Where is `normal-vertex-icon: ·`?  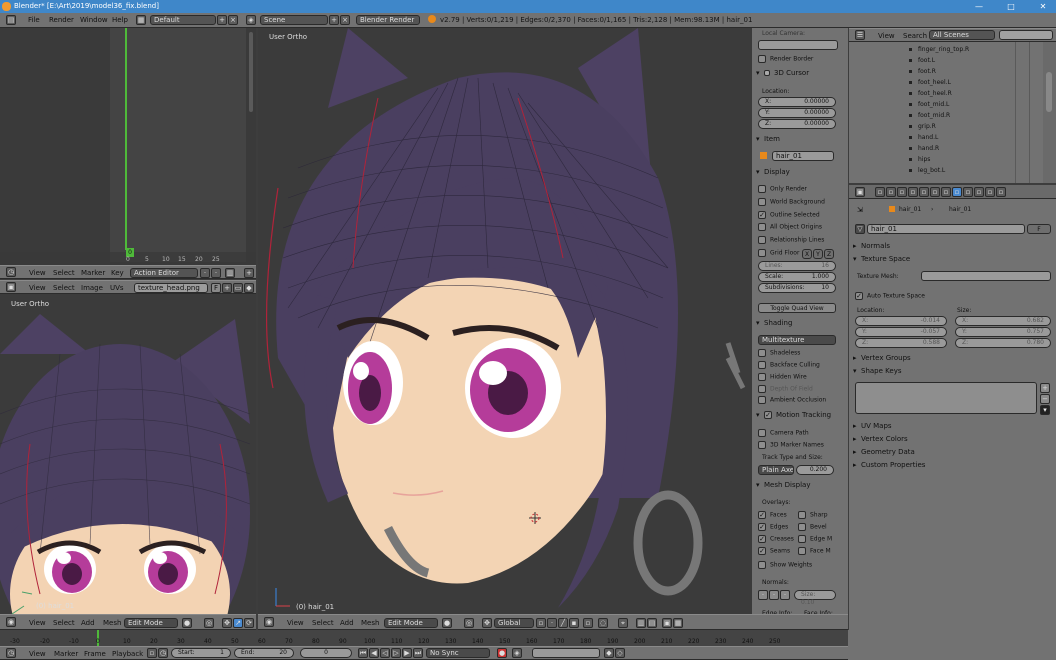
normal-vertex-icon: · is located at coordinates (763, 595).